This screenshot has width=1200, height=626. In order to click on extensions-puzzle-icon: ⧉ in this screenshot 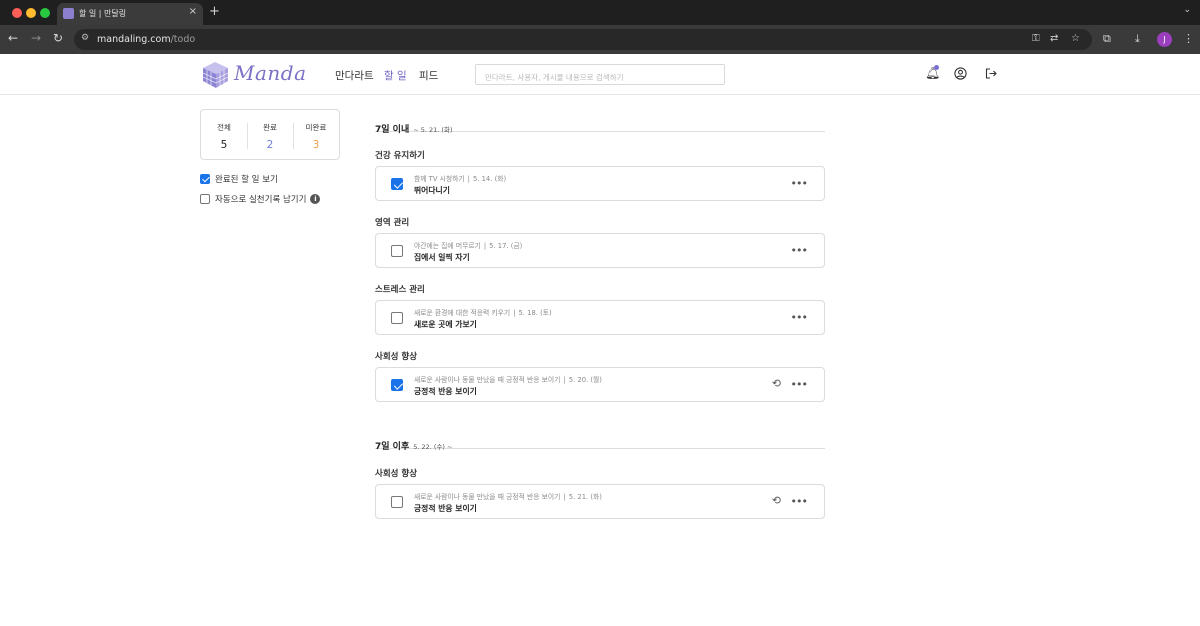, I will do `click(1107, 39)`.